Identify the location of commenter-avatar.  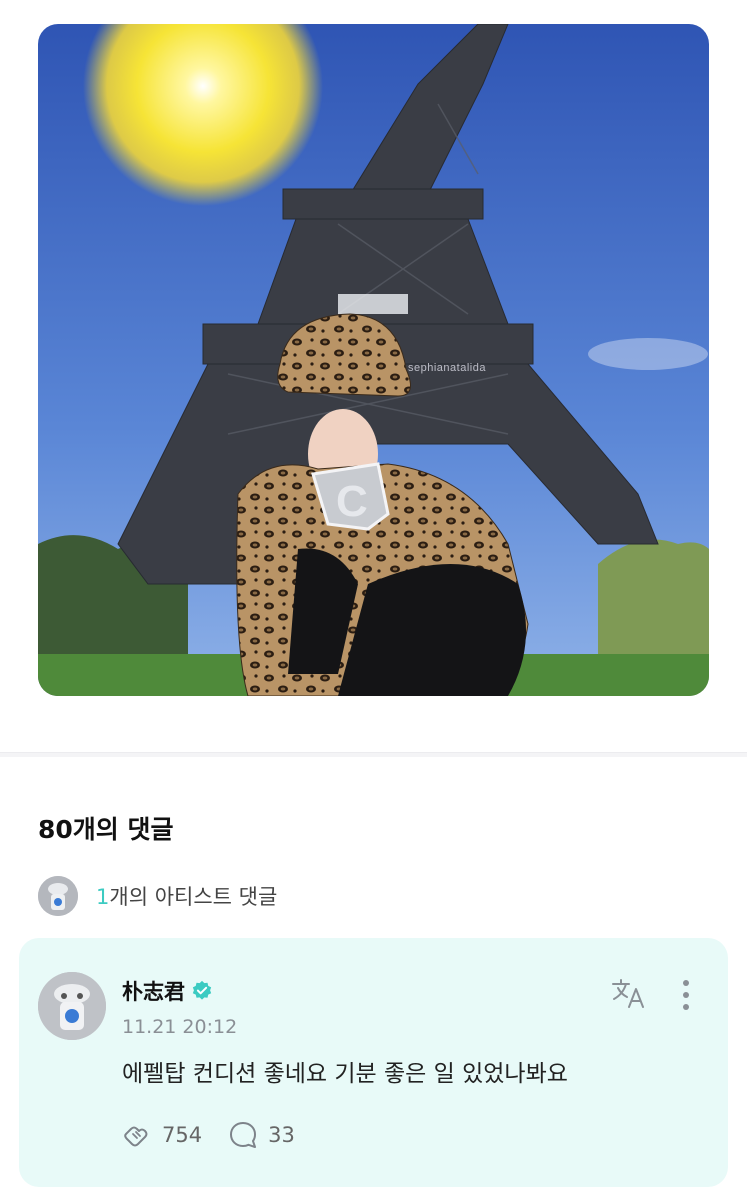
(72, 1006).